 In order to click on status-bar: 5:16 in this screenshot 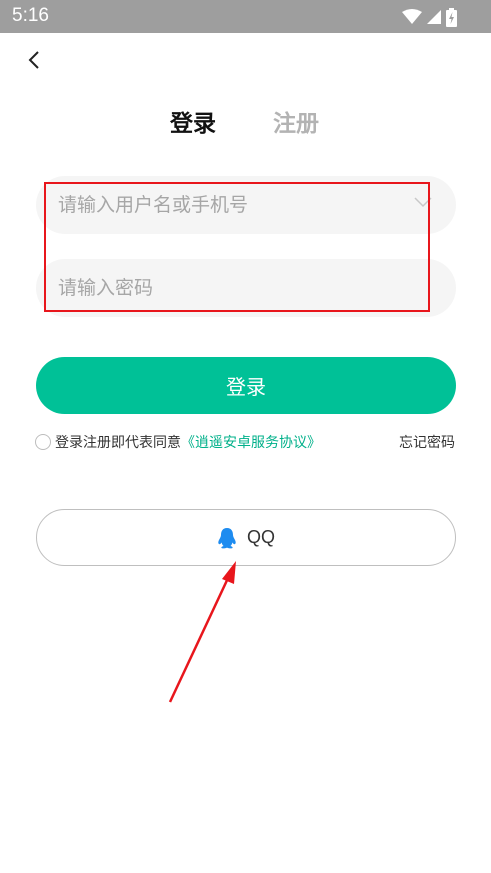, I will do `click(245, 16)`.